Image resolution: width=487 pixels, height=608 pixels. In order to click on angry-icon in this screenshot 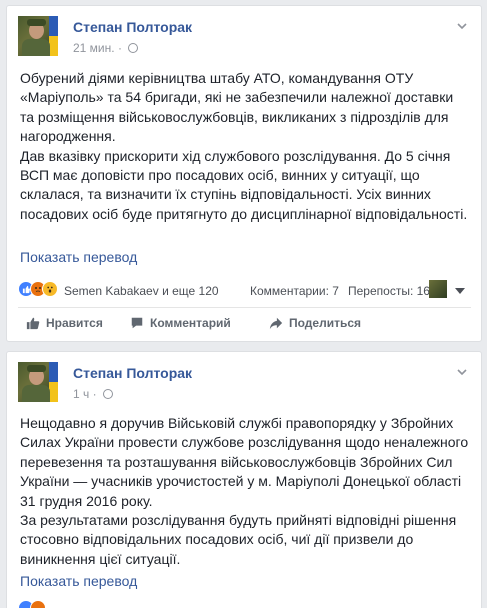, I will do `click(38, 604)`.